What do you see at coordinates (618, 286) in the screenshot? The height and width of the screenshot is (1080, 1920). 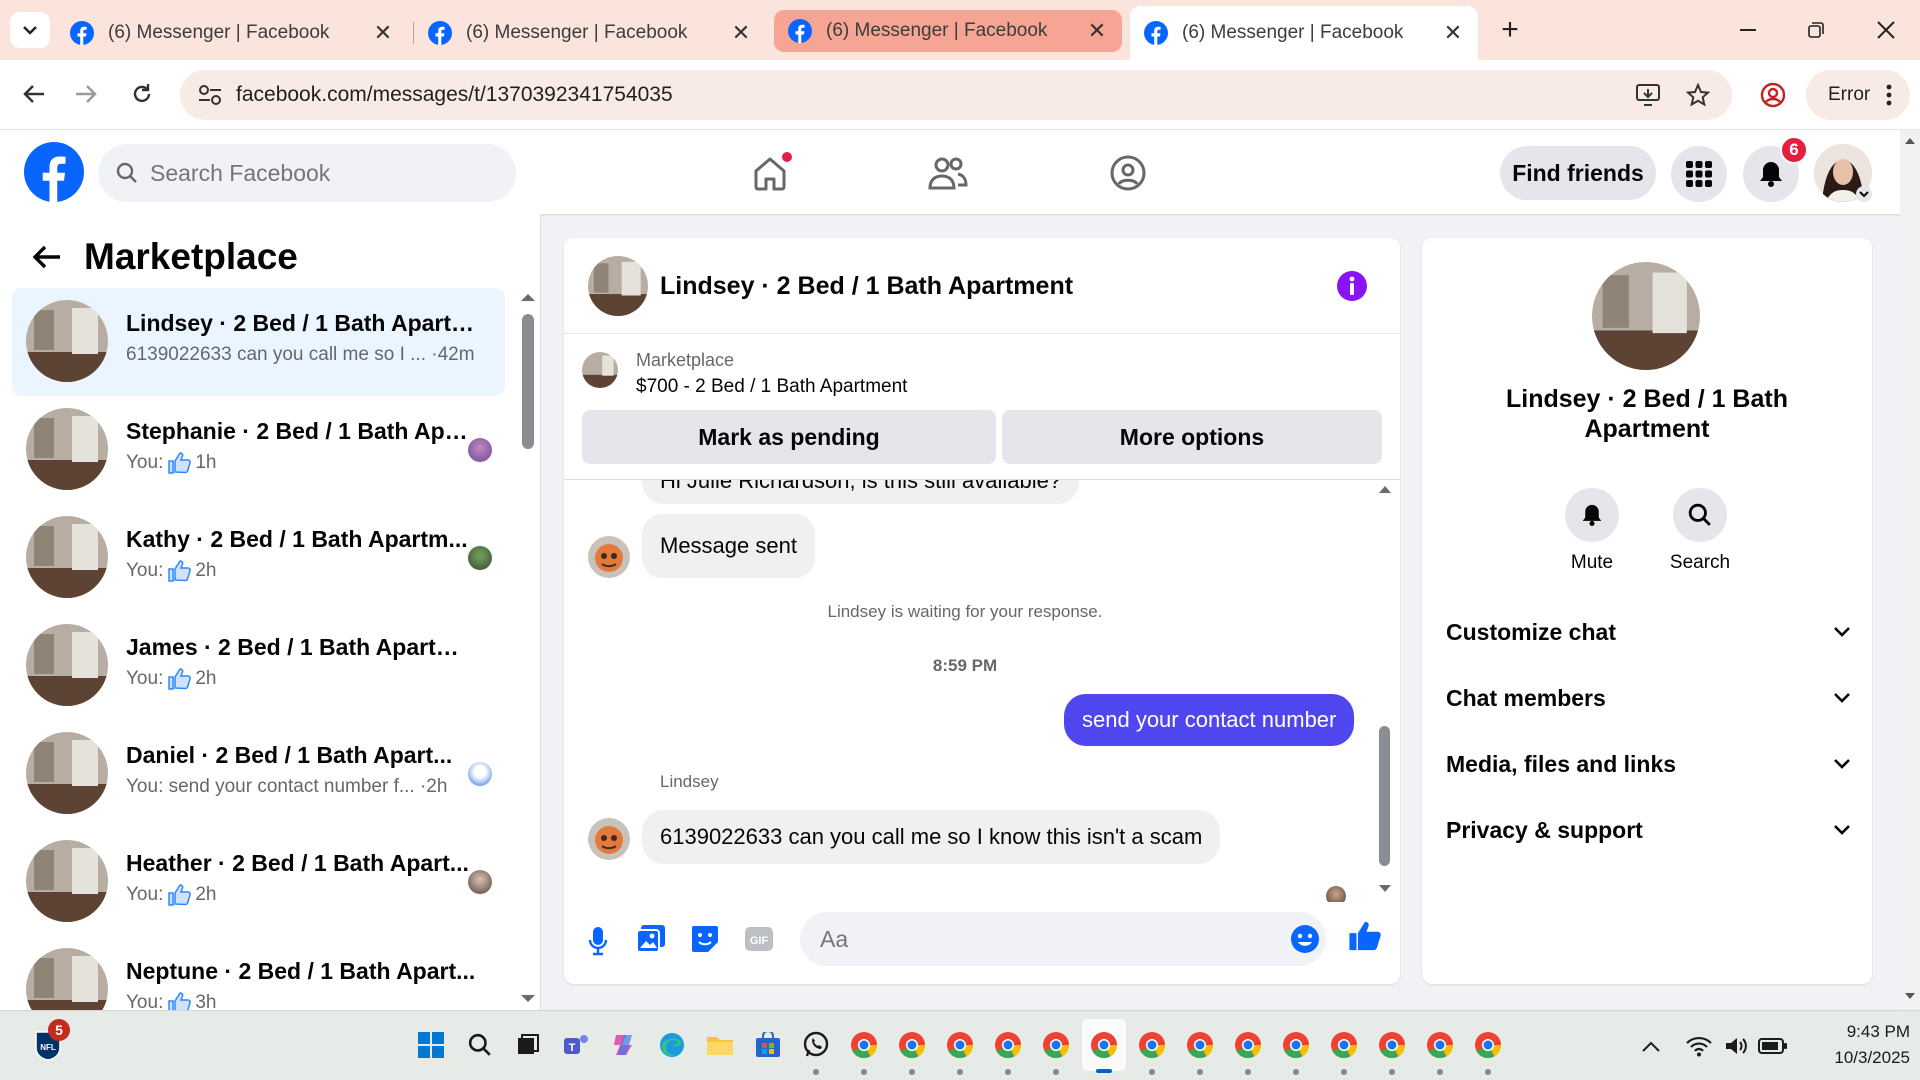 I see `chat-avatar` at bounding box center [618, 286].